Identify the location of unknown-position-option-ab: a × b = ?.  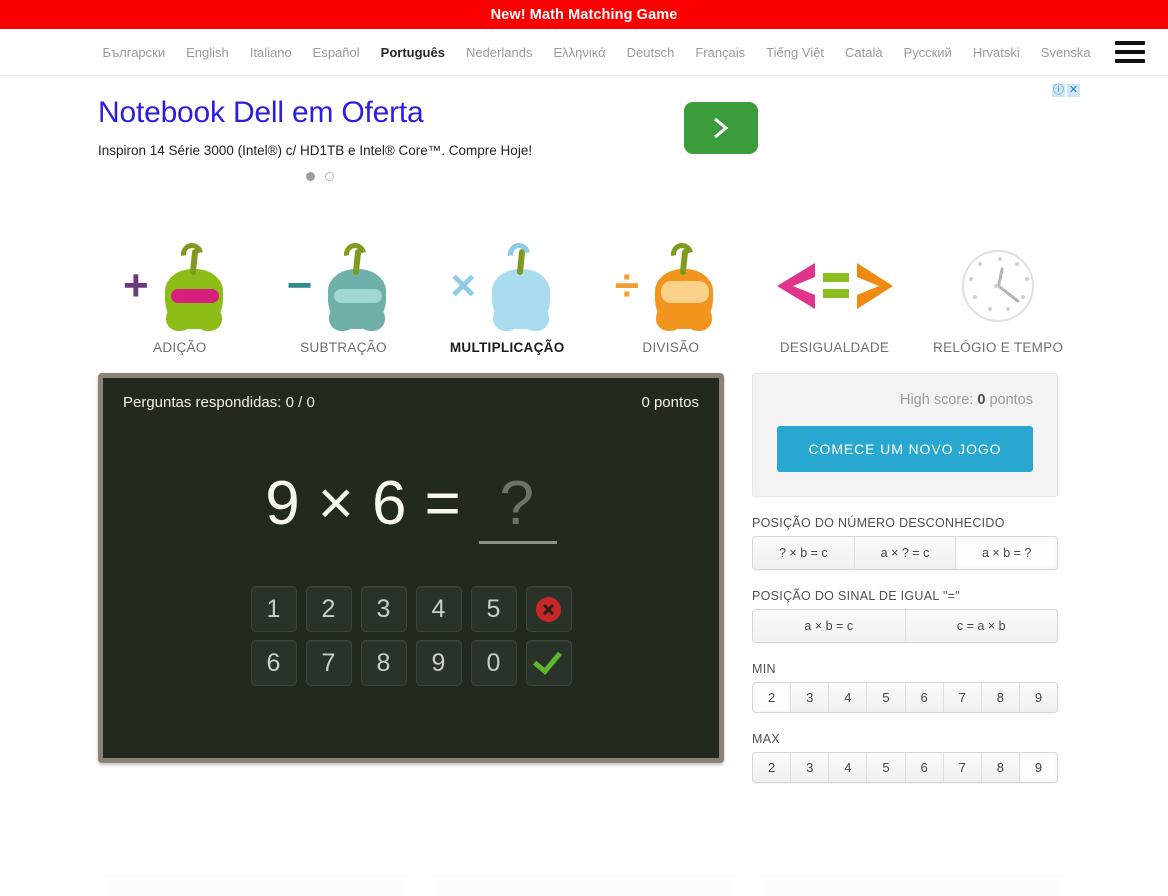
(1006, 553).